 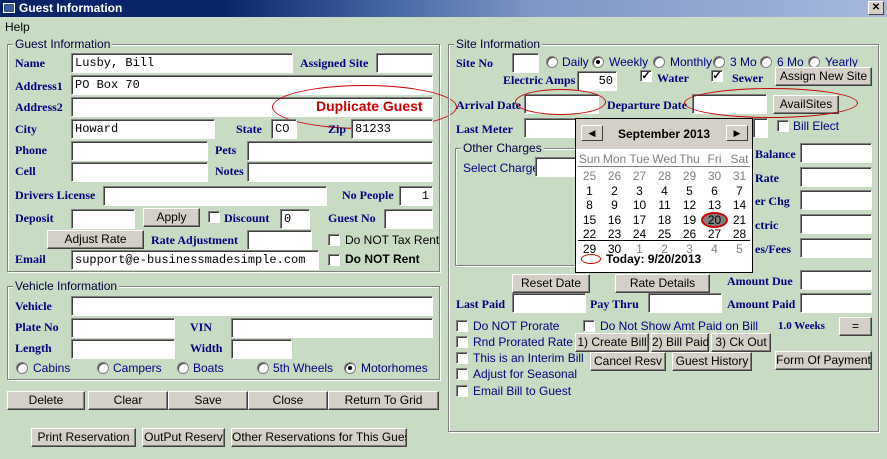 I want to click on last-meter-field, so click(x=551, y=128).